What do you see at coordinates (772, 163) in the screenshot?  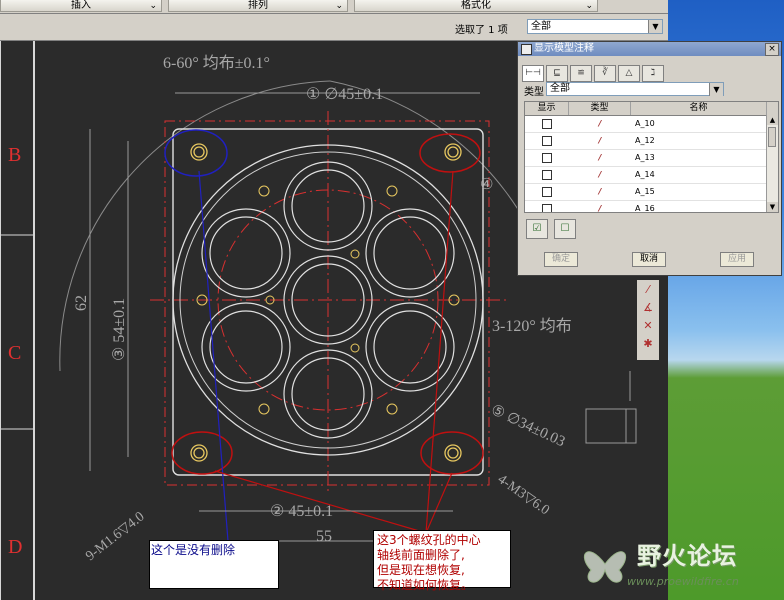 I see `table-scrollbar: ▲ ▼` at bounding box center [772, 163].